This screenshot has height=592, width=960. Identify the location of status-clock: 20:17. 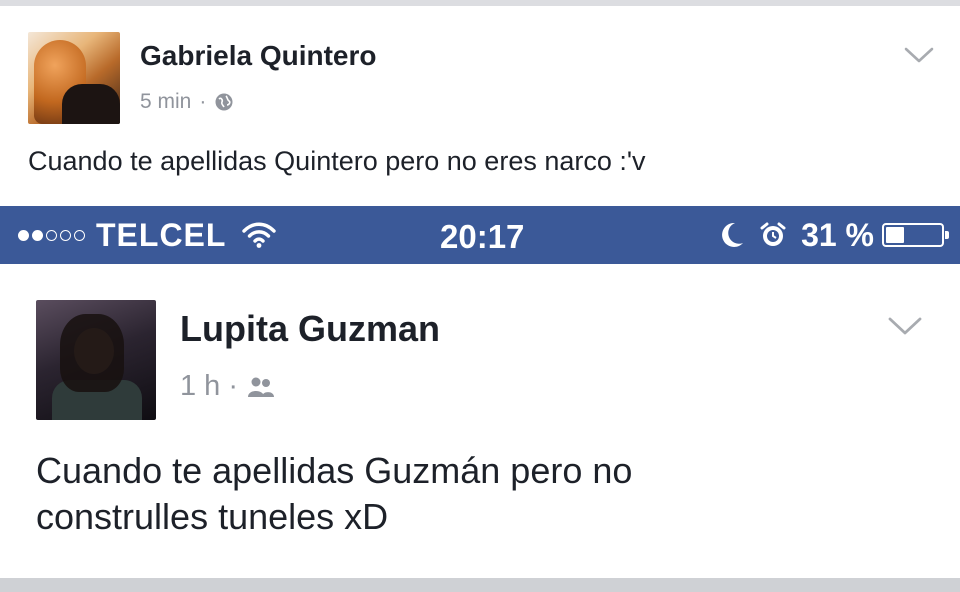
(482, 236).